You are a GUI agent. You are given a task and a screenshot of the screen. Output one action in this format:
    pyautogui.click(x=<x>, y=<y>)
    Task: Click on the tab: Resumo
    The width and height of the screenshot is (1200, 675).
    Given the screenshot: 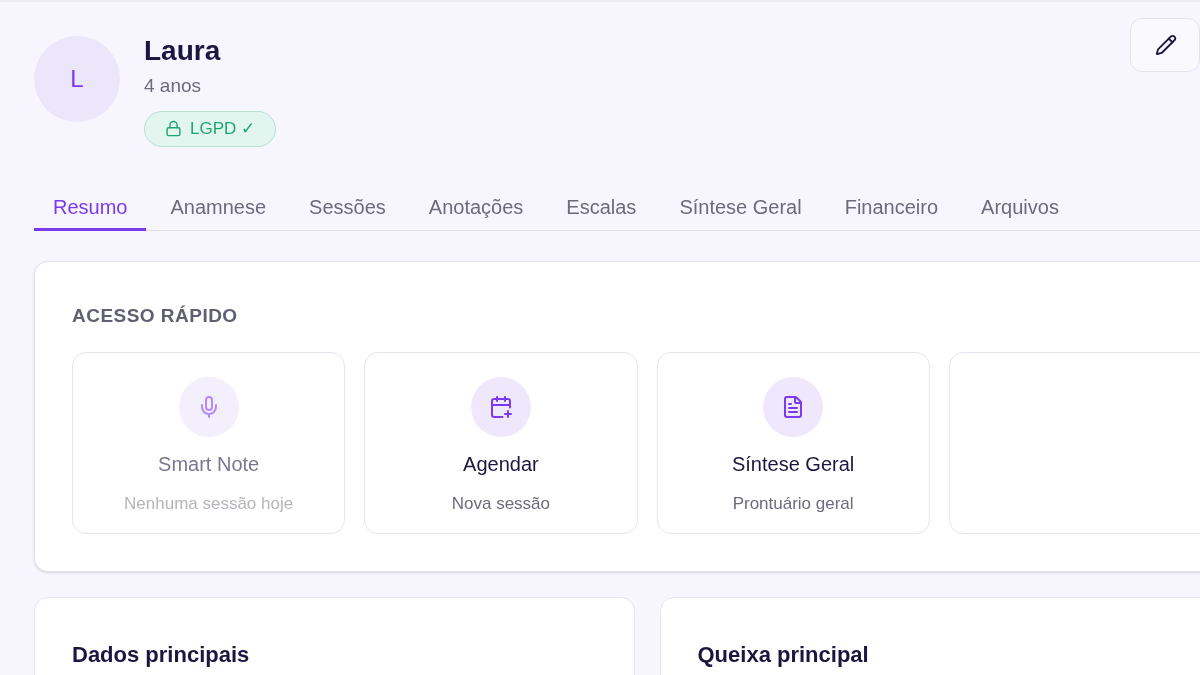 What is the action you would take?
    pyautogui.click(x=90, y=208)
    